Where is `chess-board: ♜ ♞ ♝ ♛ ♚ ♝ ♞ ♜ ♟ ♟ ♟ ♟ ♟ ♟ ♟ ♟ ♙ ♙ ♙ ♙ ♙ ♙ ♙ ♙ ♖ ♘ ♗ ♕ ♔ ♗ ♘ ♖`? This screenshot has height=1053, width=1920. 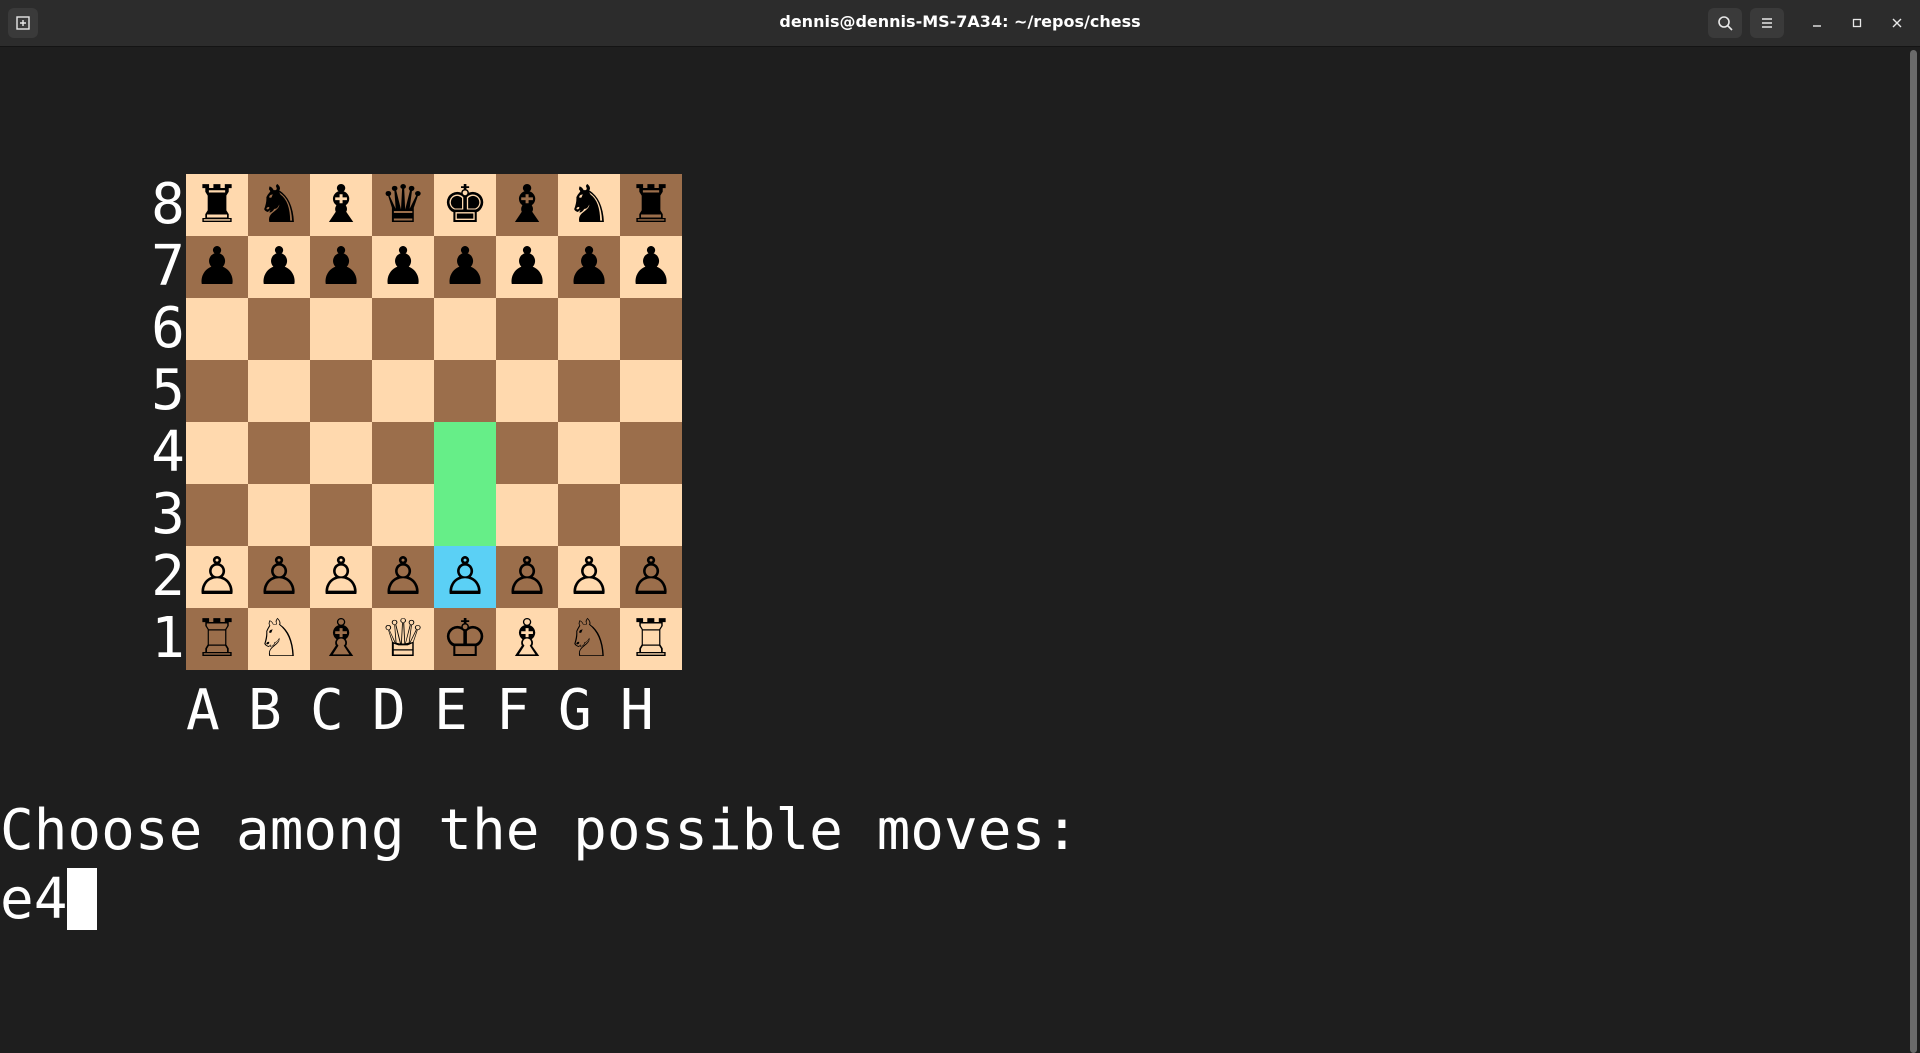 chess-board: ♜ ♞ ♝ ♛ ♚ ♝ ♞ ♜ ♟ ♟ ♟ ♟ ♟ ♟ ♟ ♟ ♙ ♙ ♙ ♙ ♙ ♙ ♙ ♙ ♖ ♘ ♗ ♕ ♔ ♗ ♘ ♖ is located at coordinates (434, 422).